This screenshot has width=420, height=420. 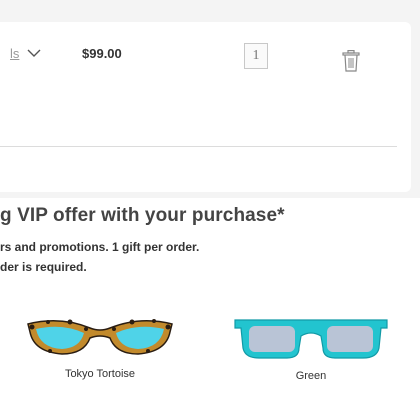 I want to click on tortoise-sunglasses-image, so click(x=100, y=336).